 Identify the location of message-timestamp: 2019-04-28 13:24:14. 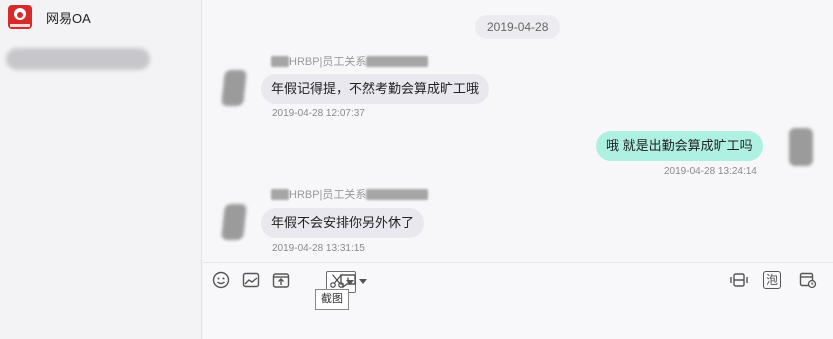
(710, 171).